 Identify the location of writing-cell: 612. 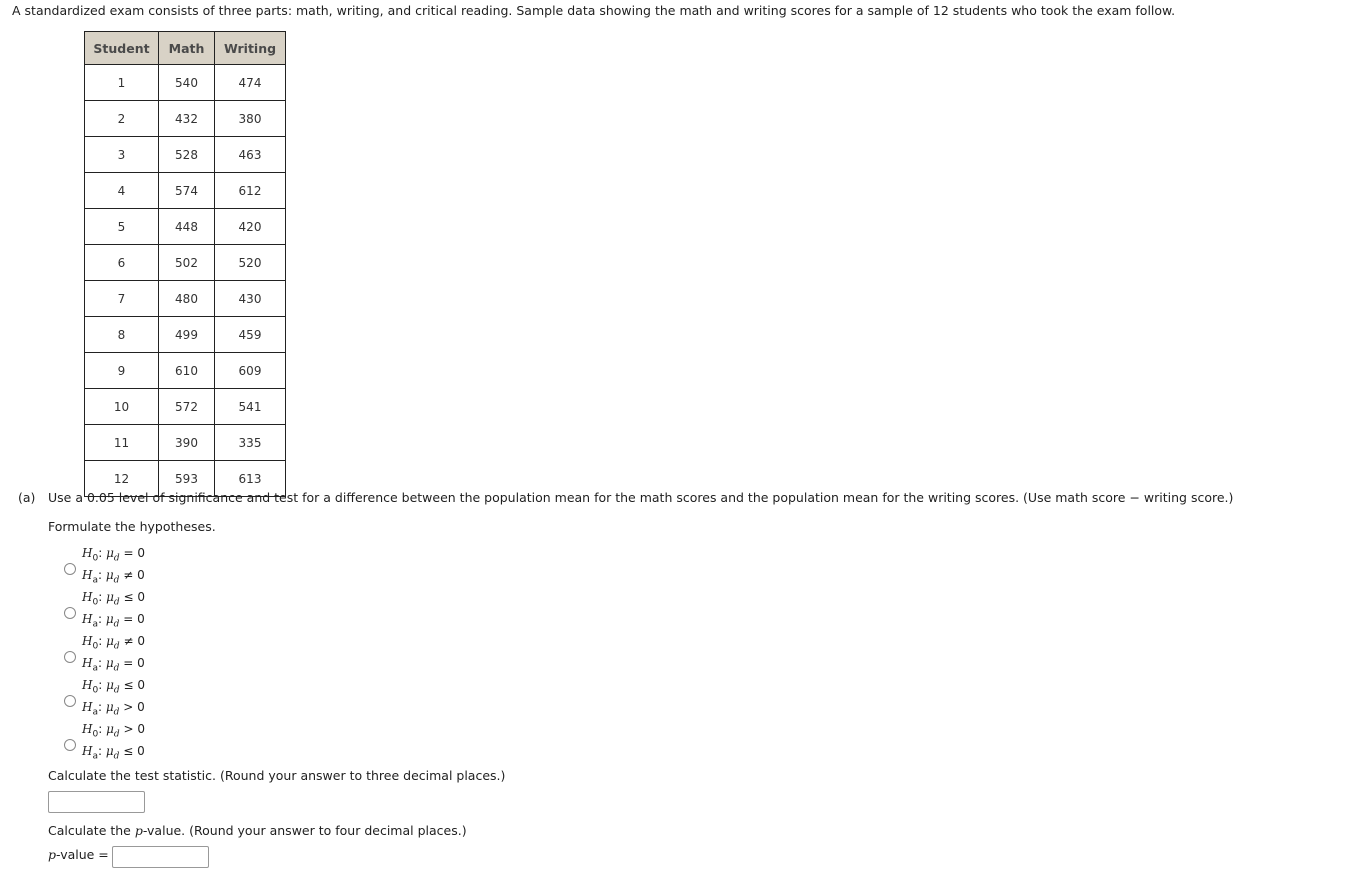
(250, 190).